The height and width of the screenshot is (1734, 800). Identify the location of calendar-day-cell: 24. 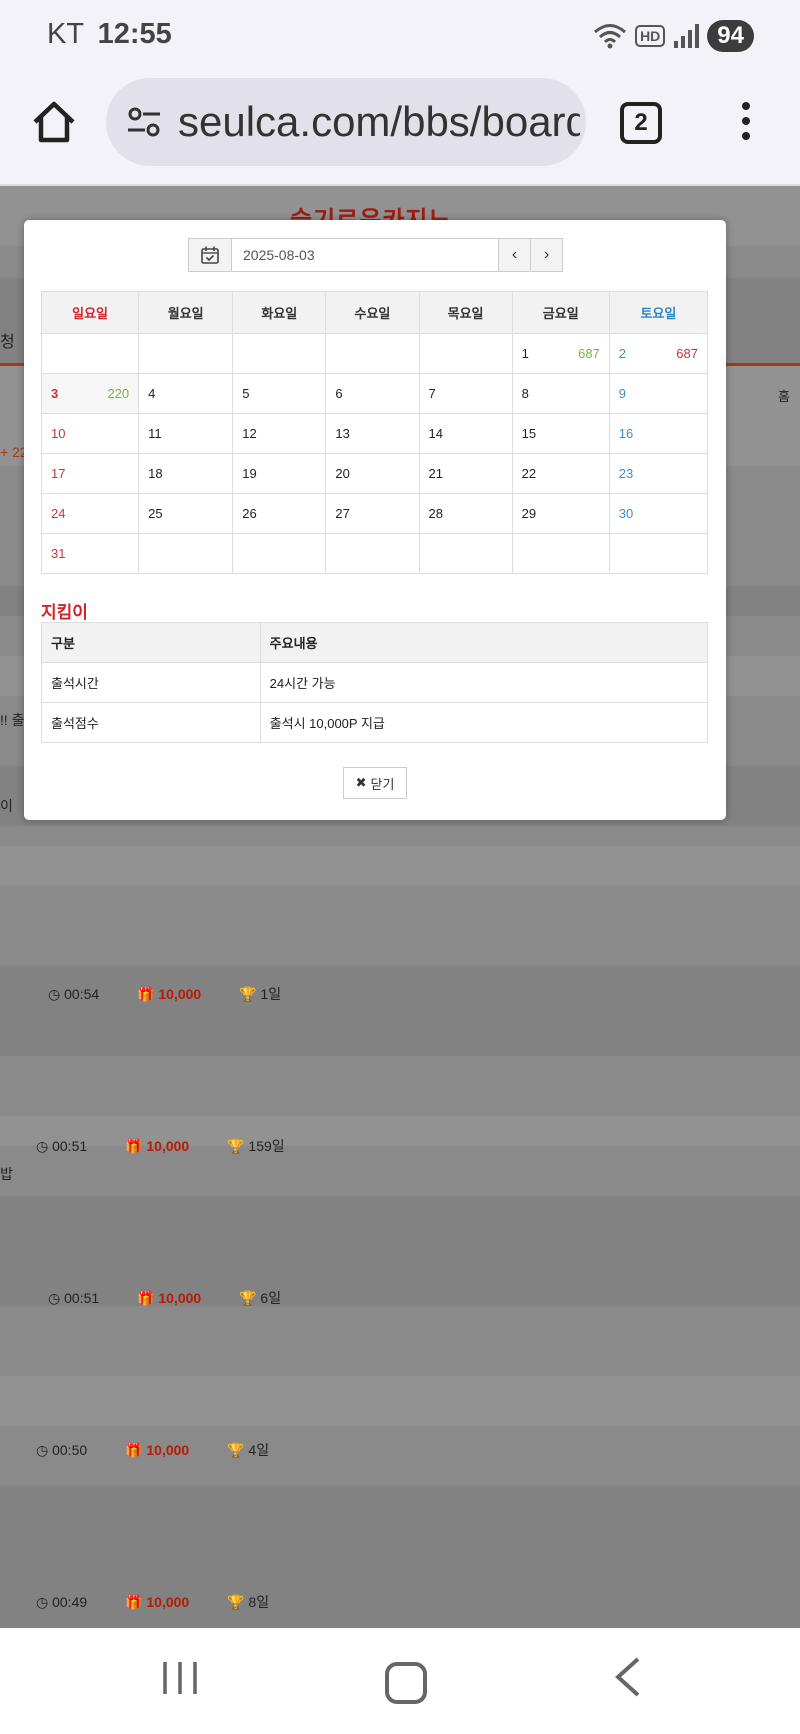
(90, 513).